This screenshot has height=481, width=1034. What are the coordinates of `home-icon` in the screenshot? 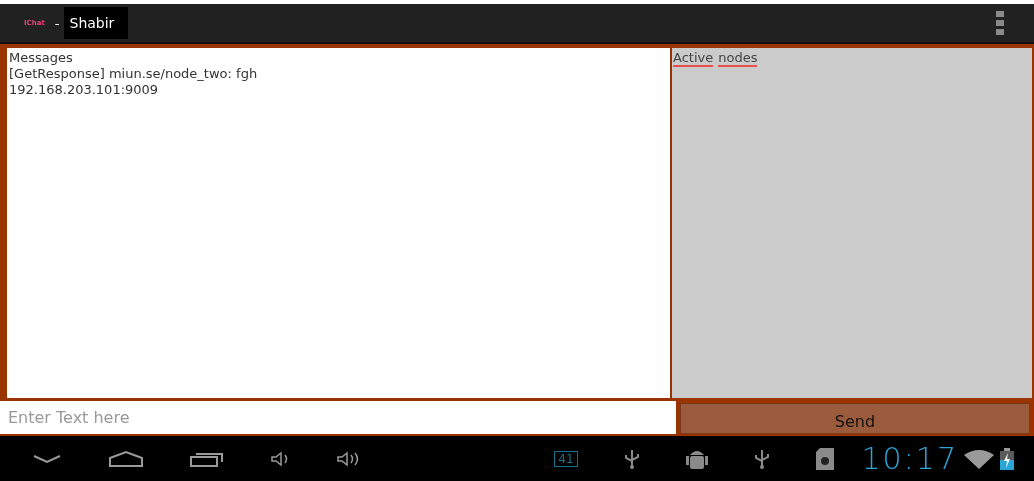 It's located at (126, 458).